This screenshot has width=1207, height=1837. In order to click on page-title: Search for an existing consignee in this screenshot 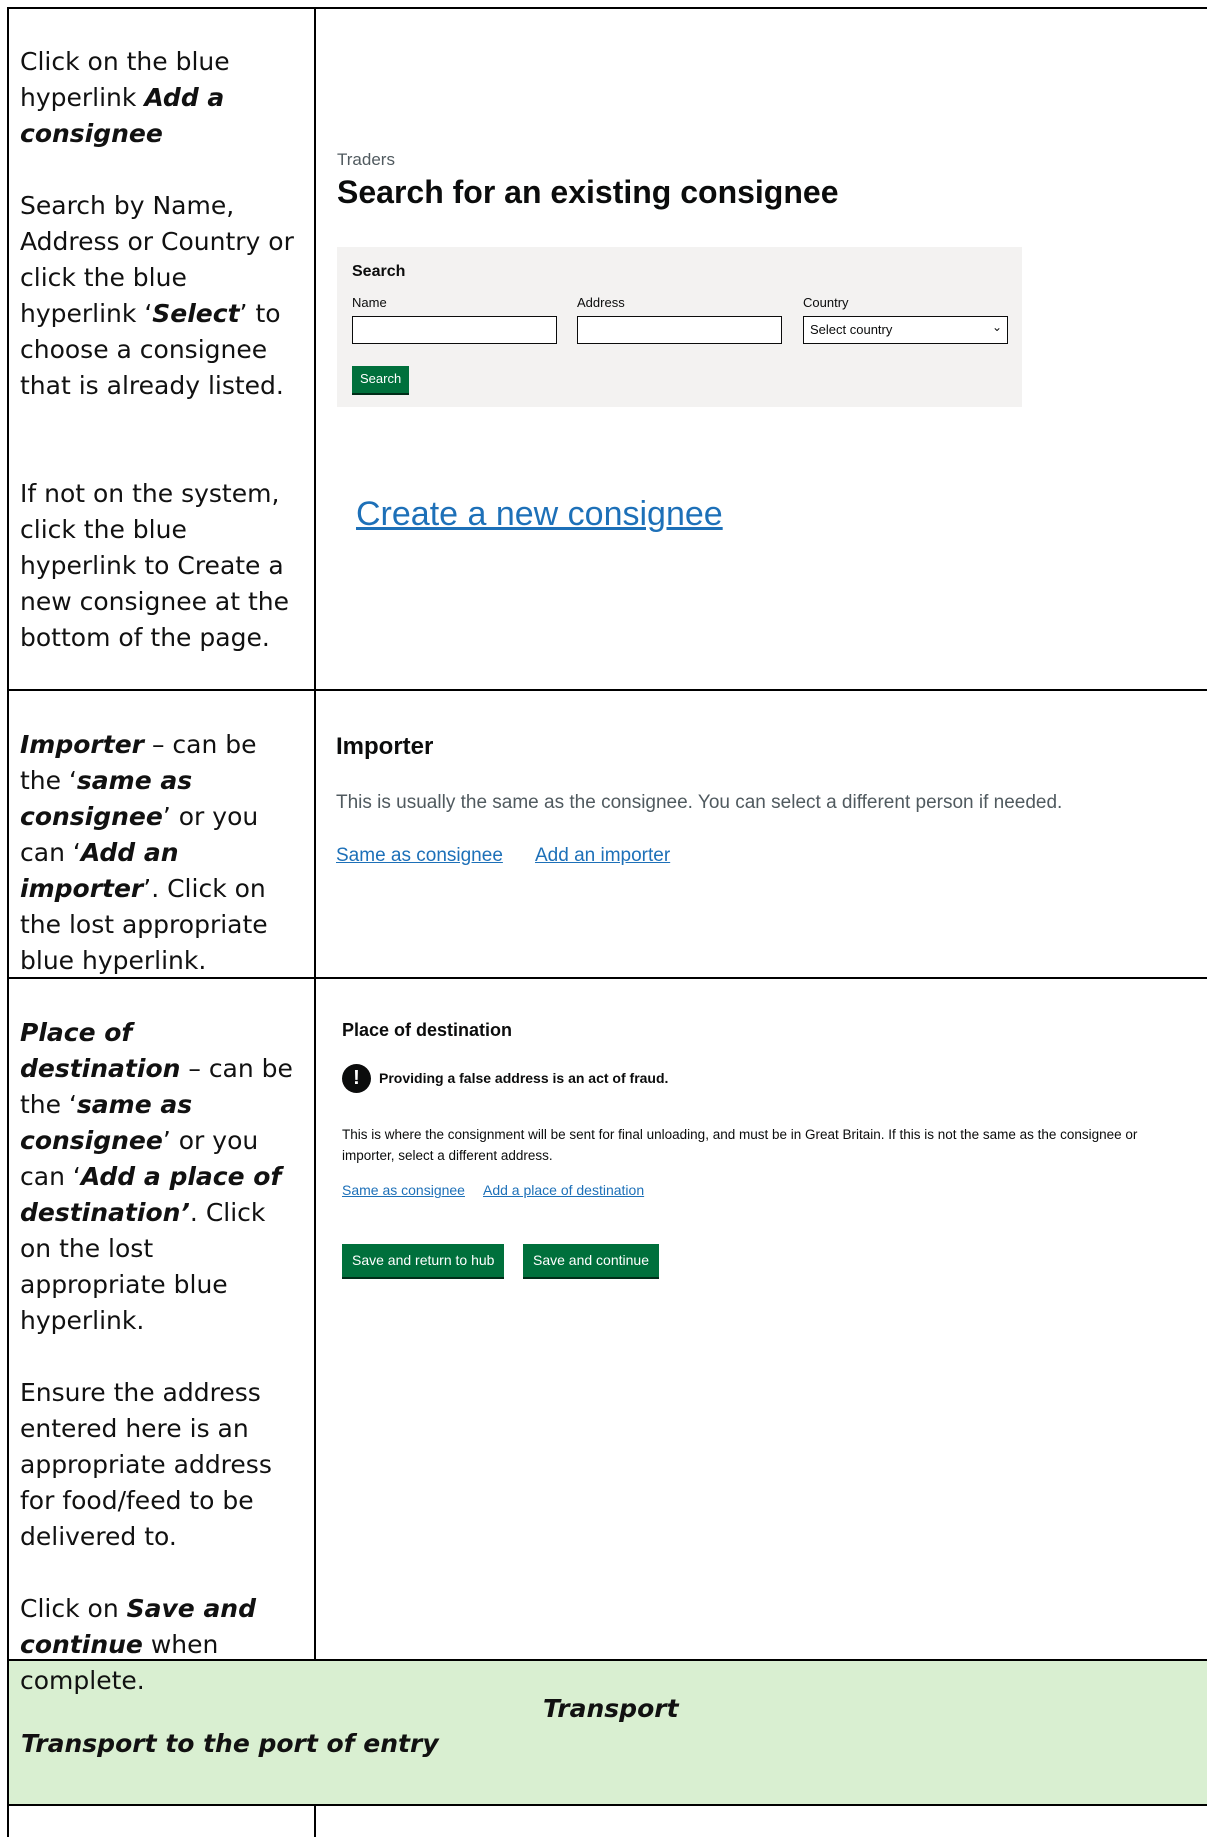, I will do `click(588, 192)`.